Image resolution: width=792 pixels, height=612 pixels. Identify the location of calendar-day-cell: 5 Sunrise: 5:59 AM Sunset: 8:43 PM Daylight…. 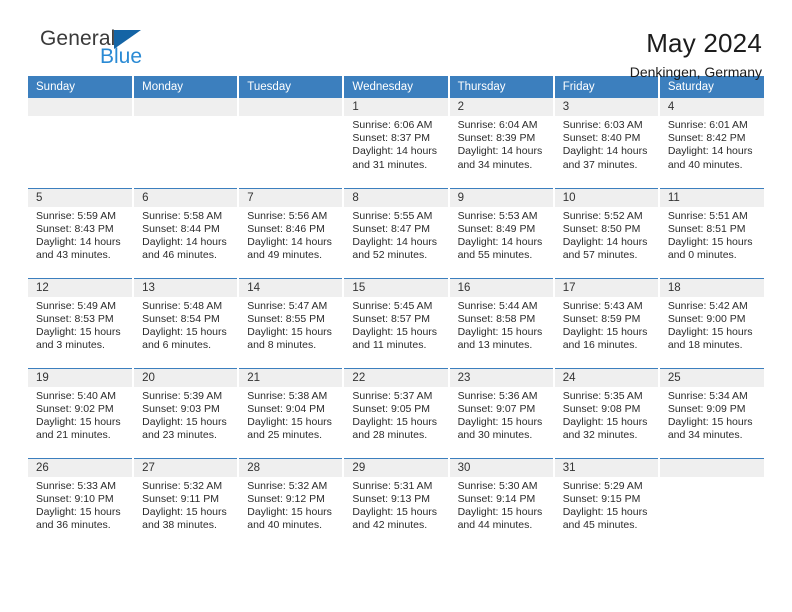
(81, 232).